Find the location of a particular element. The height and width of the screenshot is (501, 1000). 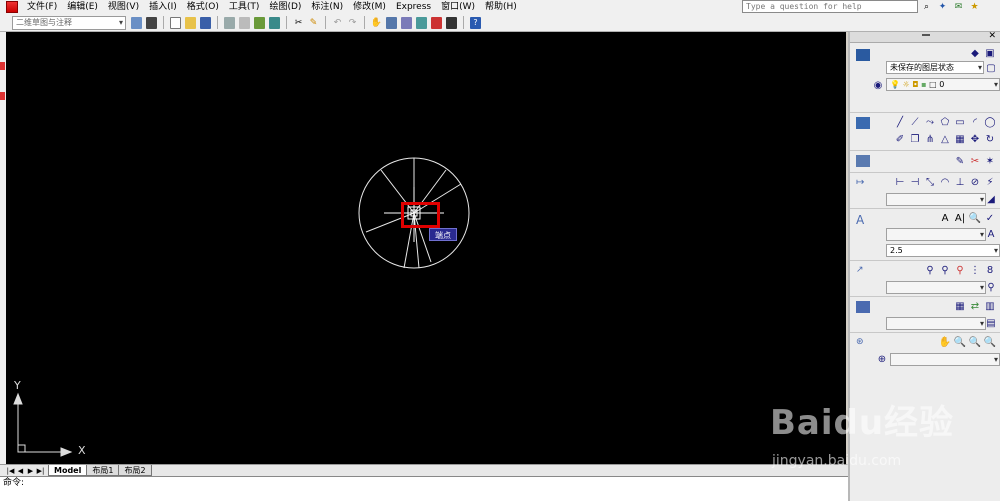

layer-state-select: 未保存的图层状态 ▾ is located at coordinates (935, 67).